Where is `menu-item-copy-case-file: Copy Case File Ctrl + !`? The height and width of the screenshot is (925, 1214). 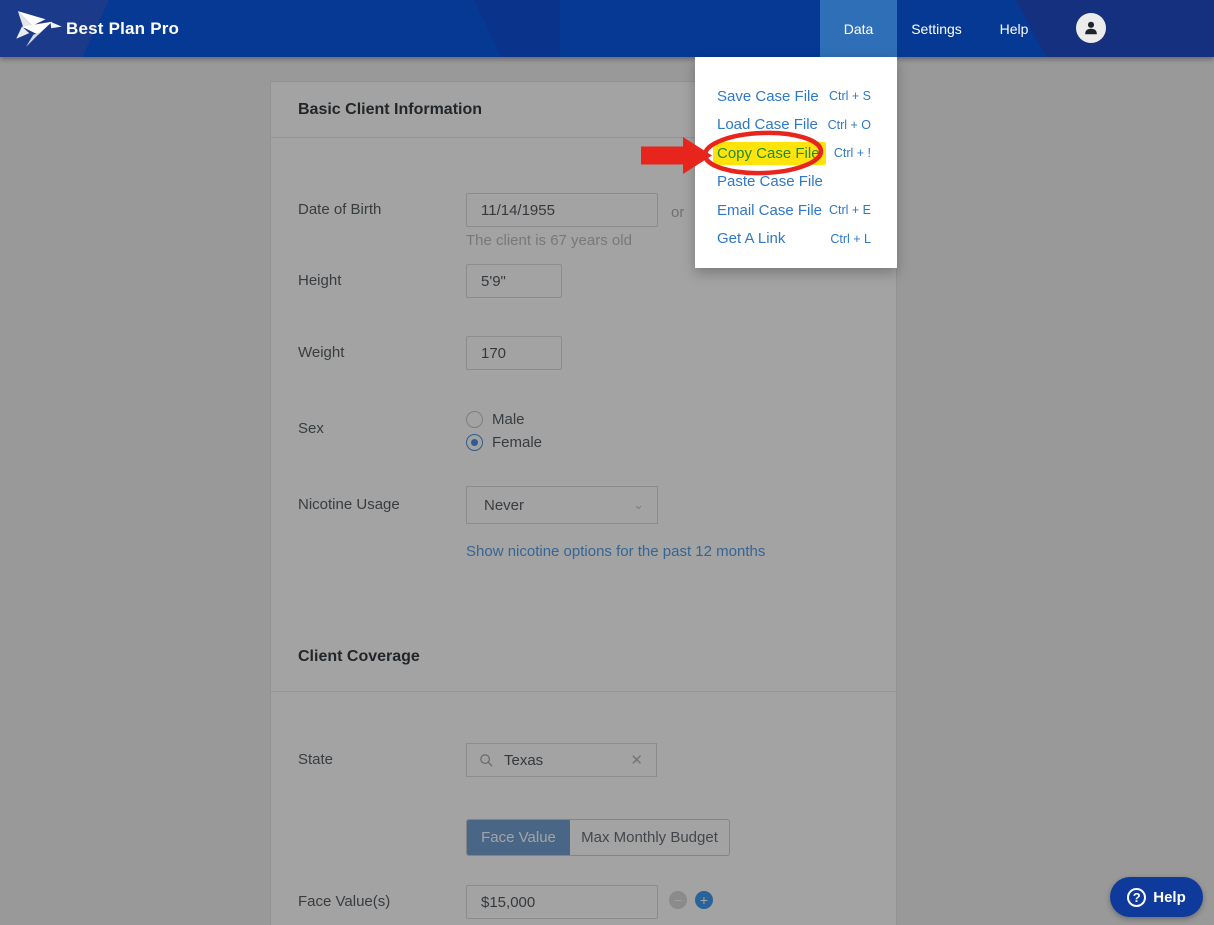 menu-item-copy-case-file: Copy Case File Ctrl + ! is located at coordinates (796, 153).